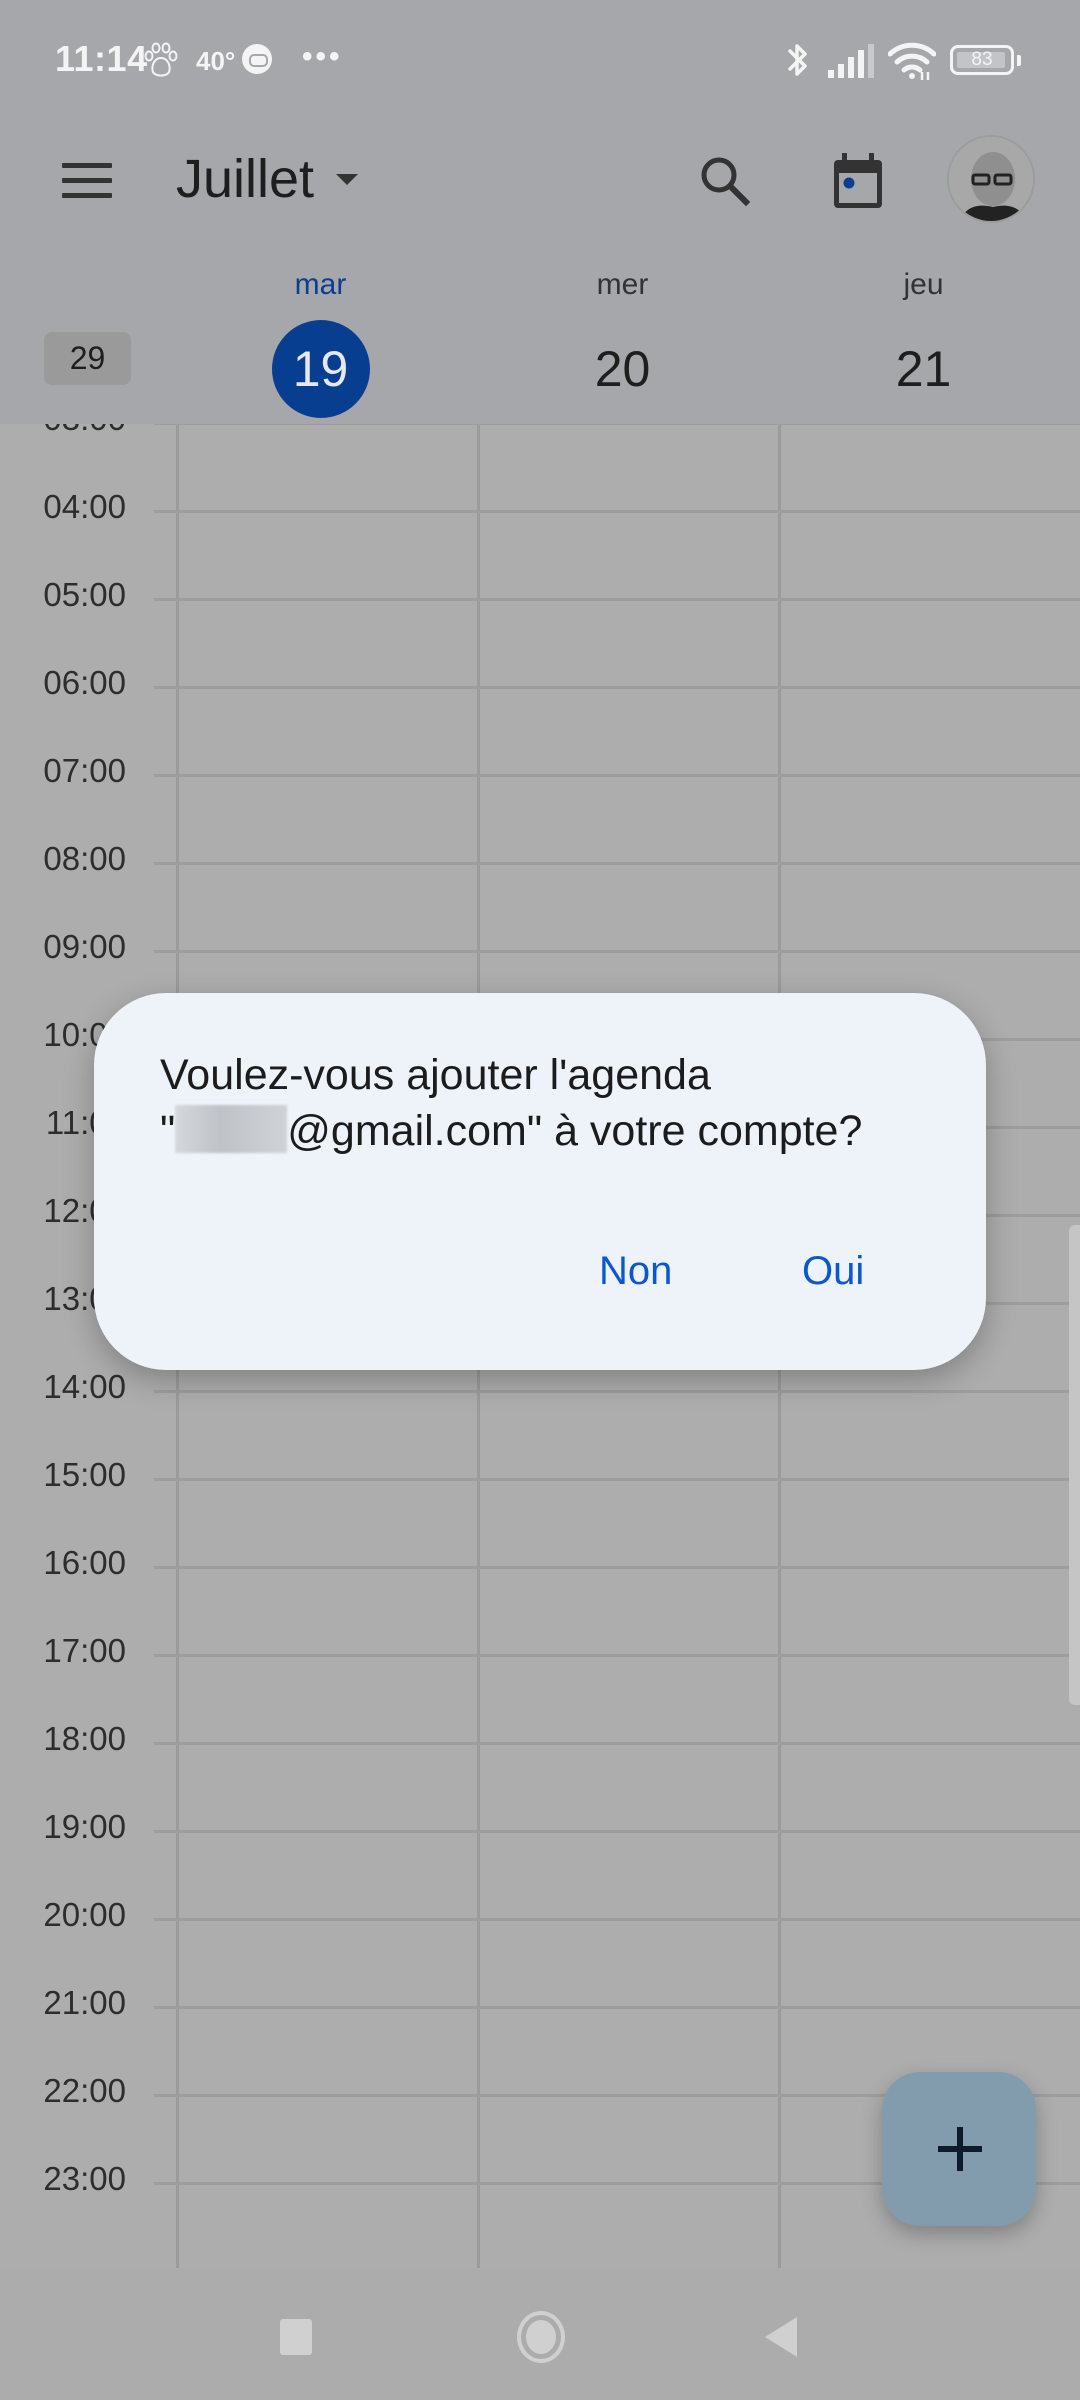 The image size is (1080, 2400). Describe the element at coordinates (101, 58) in the screenshot. I see `status-time: 11:14` at that location.